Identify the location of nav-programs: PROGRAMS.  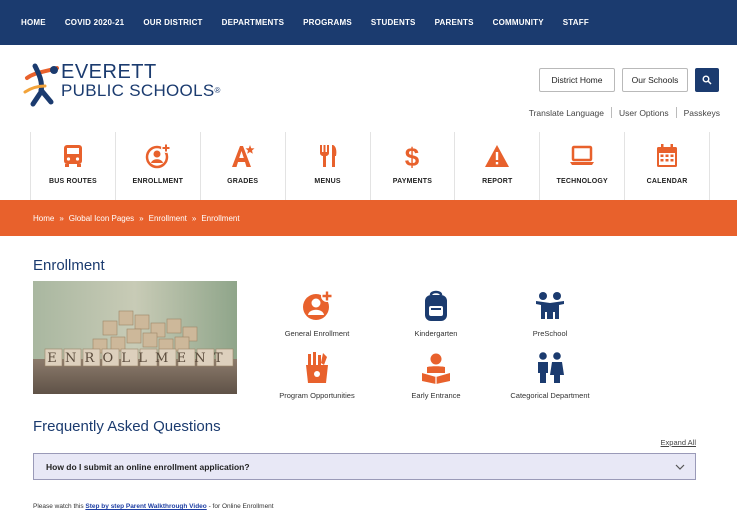
(327, 22).